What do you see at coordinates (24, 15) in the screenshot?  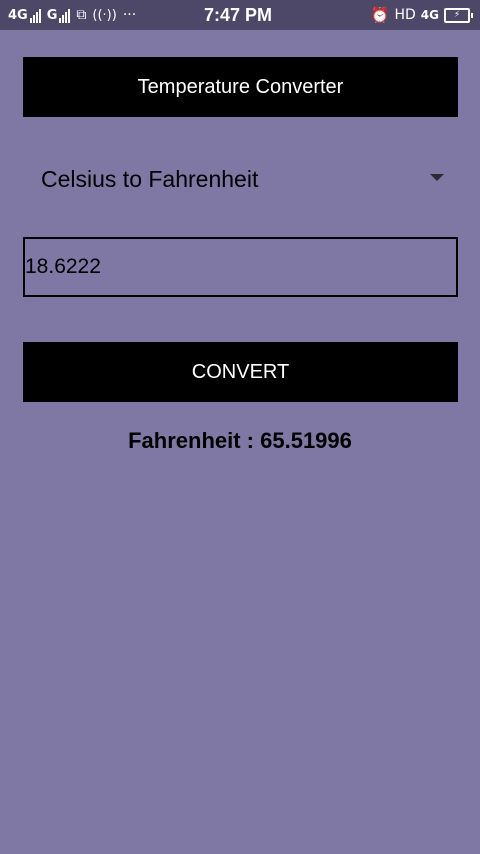 I see `signal-4g-indicator: 4G` at bounding box center [24, 15].